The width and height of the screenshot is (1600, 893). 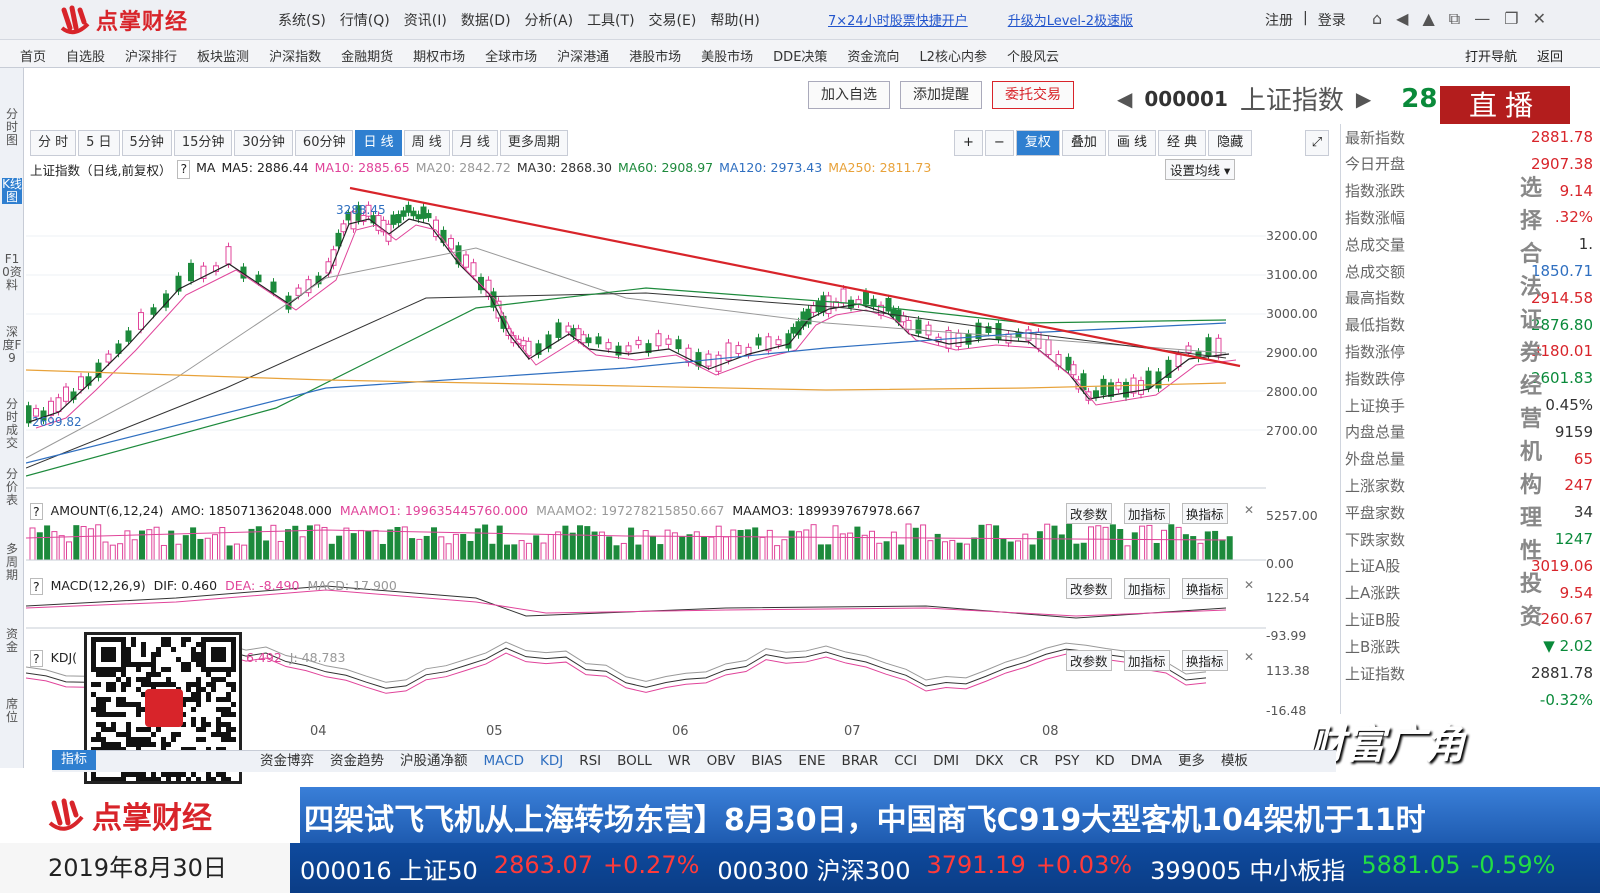 What do you see at coordinates (12, 272) in the screenshot?
I see `left-tab: F10资料` at bounding box center [12, 272].